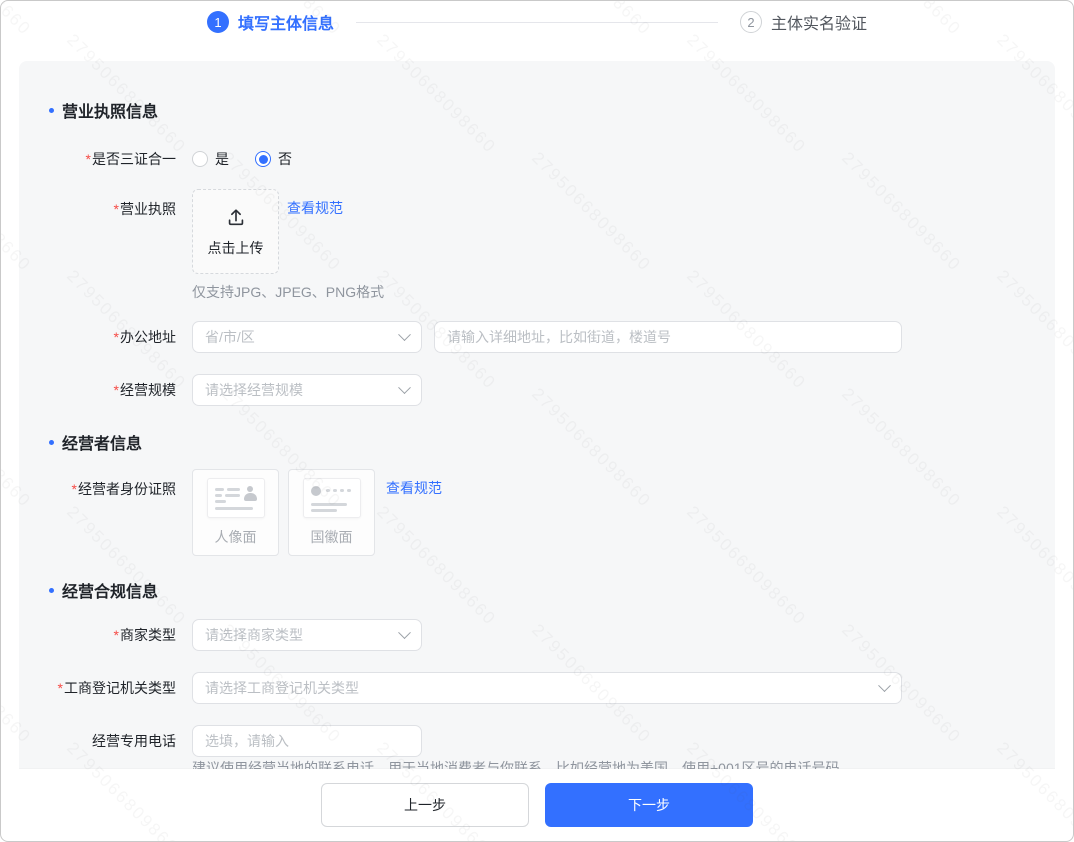 Image resolution: width=1074 pixels, height=842 pixels. What do you see at coordinates (537, 805) in the screenshot?
I see `footer-bar: 上一步 下一步` at bounding box center [537, 805].